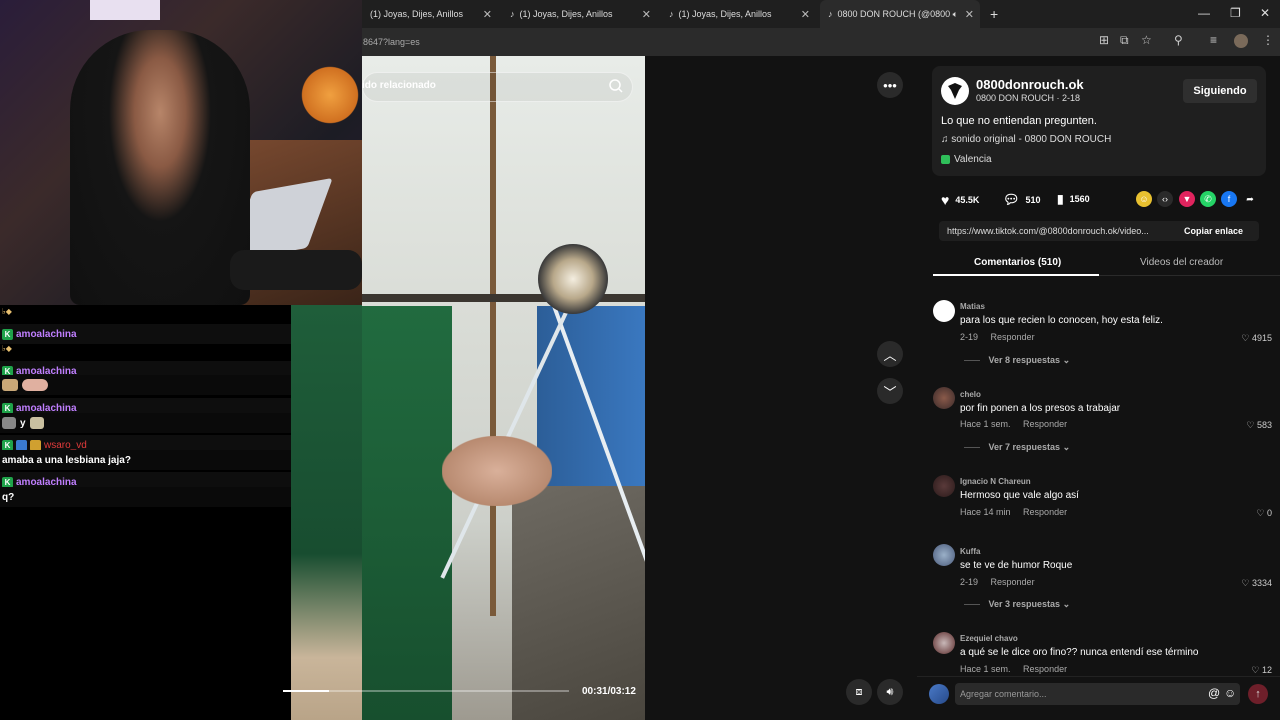  Describe the element at coordinates (578, 603) in the screenshot. I see `video-bench` at that location.